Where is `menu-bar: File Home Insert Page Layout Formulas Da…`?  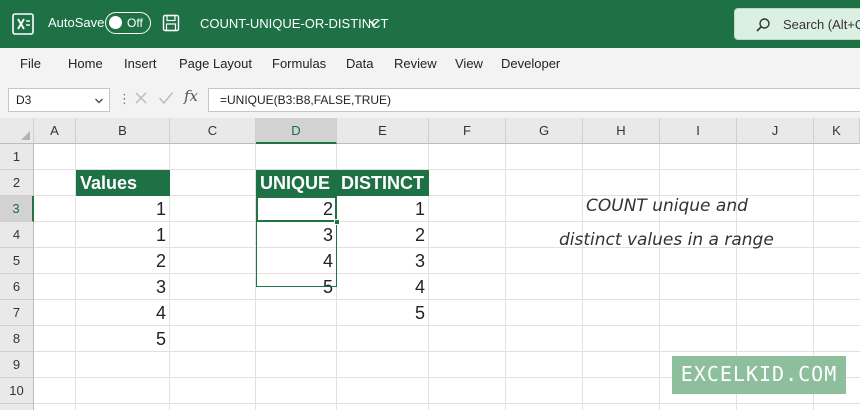
menu-bar: File Home Insert Page Layout Formulas Da… is located at coordinates (430, 64).